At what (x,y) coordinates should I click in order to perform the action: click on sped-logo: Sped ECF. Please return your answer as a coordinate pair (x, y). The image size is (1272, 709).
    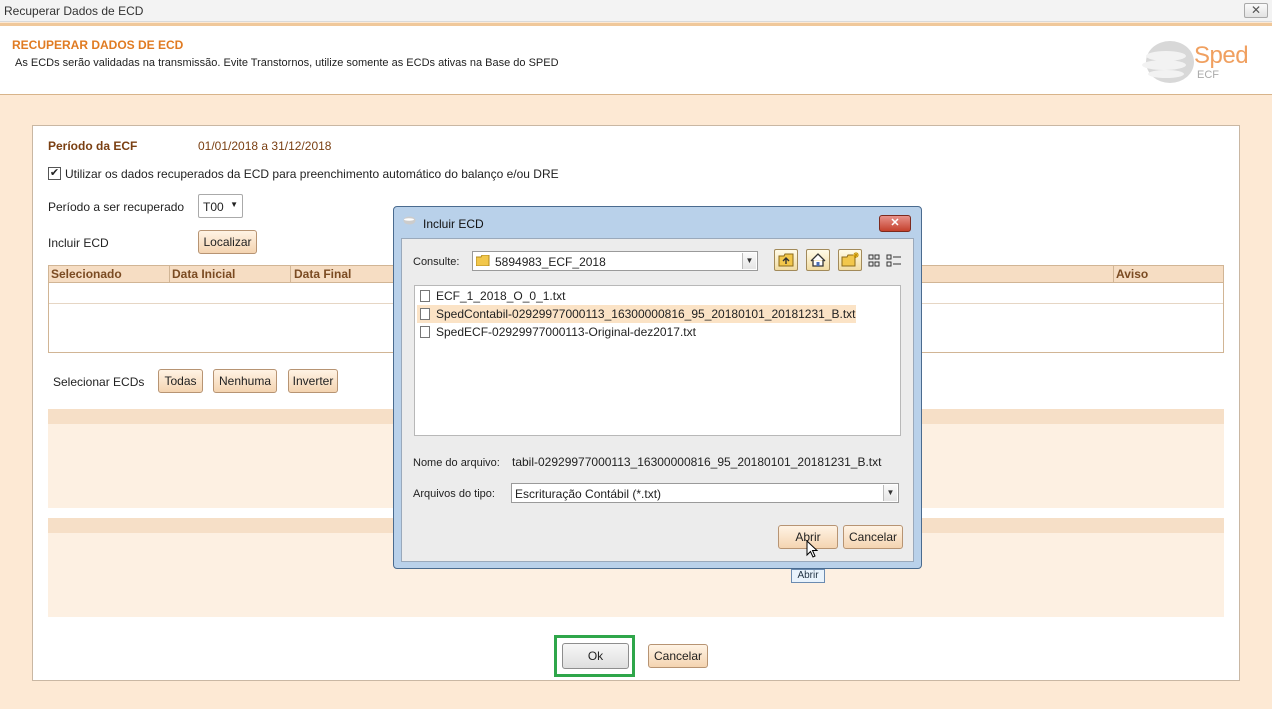
    Looking at the image, I should click on (1197, 61).